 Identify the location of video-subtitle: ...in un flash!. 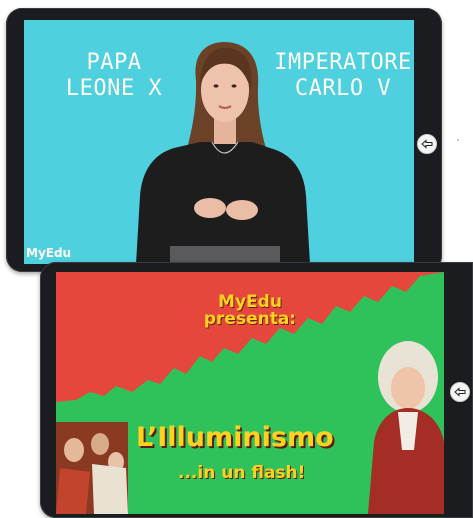
(242, 473).